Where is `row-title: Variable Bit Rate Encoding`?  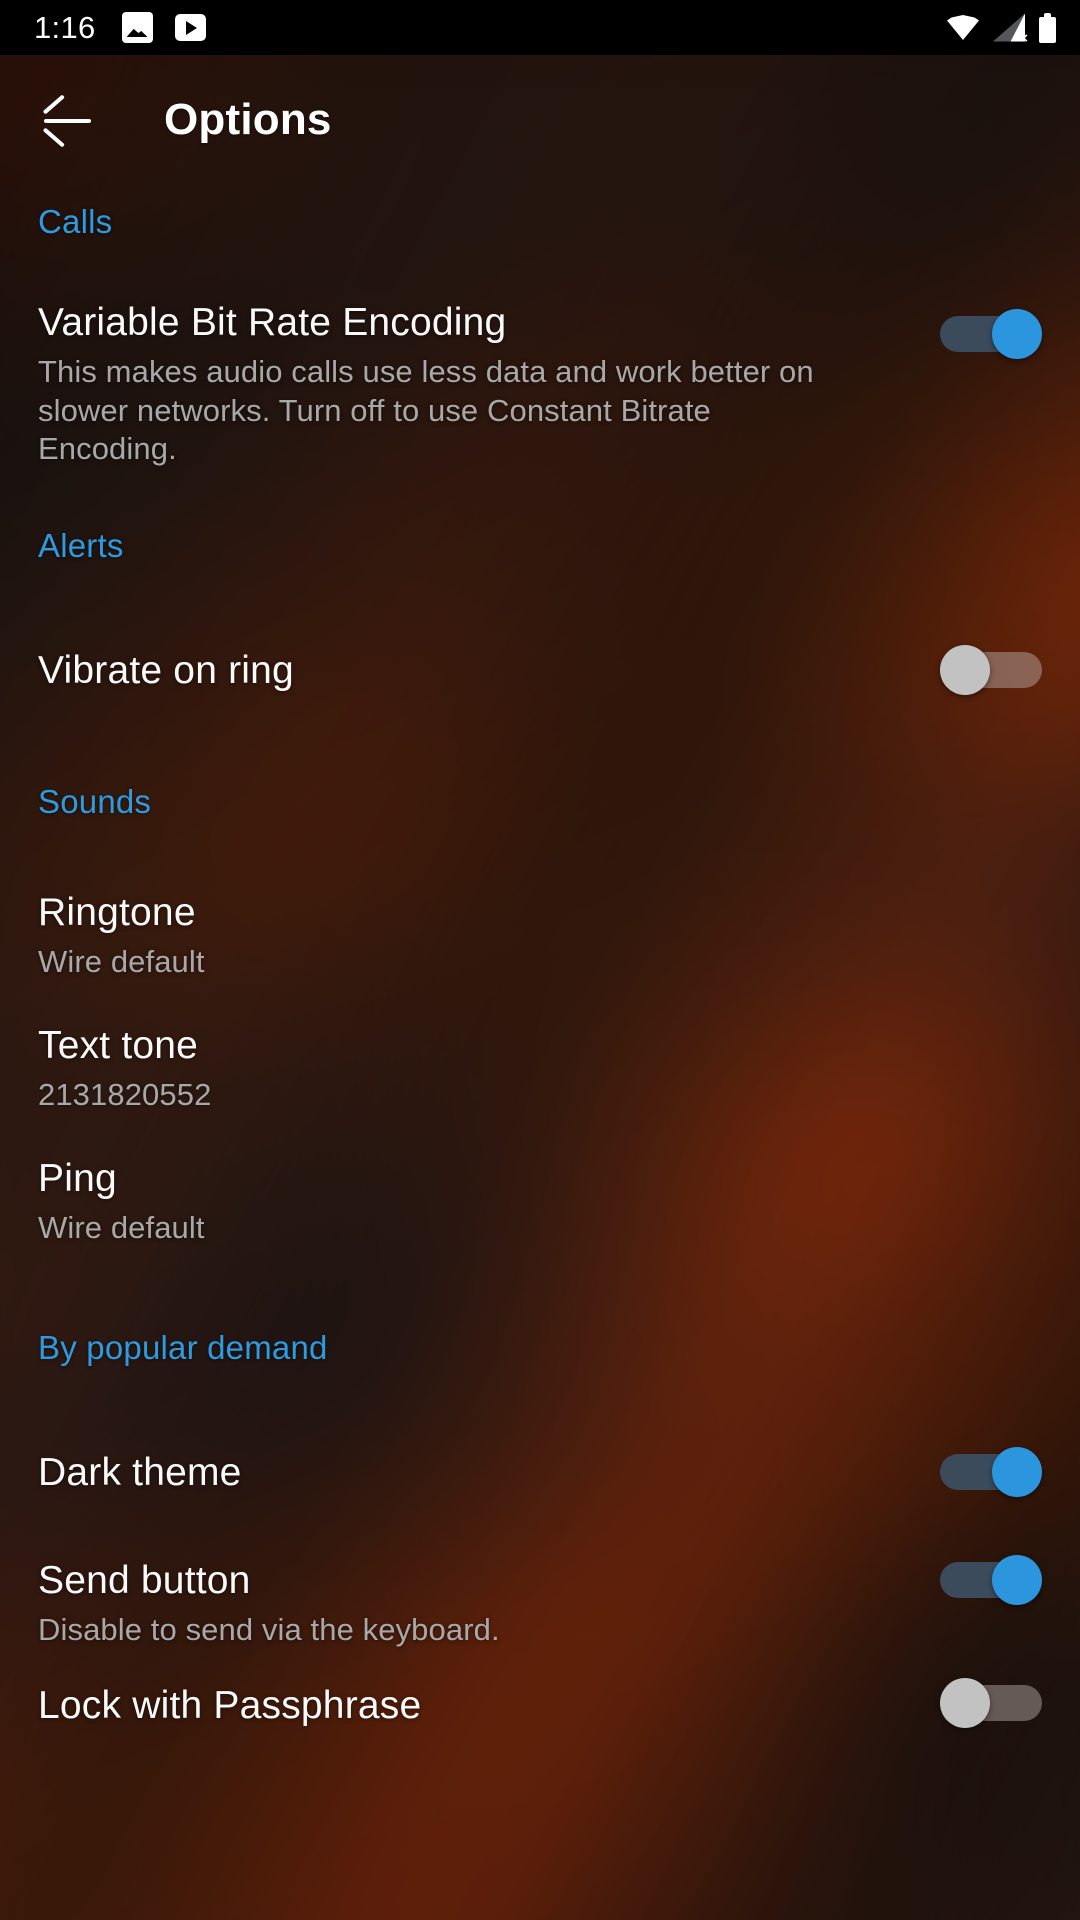 row-title: Variable Bit Rate Encoding is located at coordinates (272, 322).